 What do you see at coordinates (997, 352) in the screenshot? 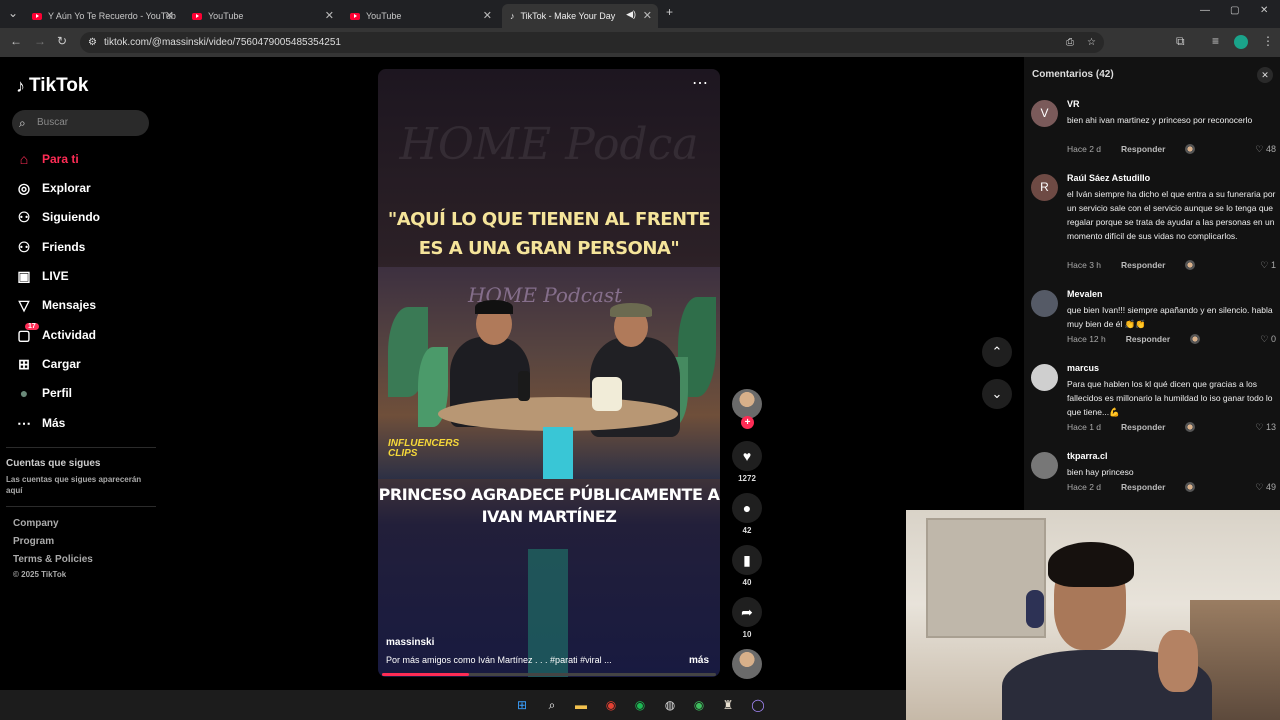
I see `previous-video-button: ⌃` at bounding box center [997, 352].